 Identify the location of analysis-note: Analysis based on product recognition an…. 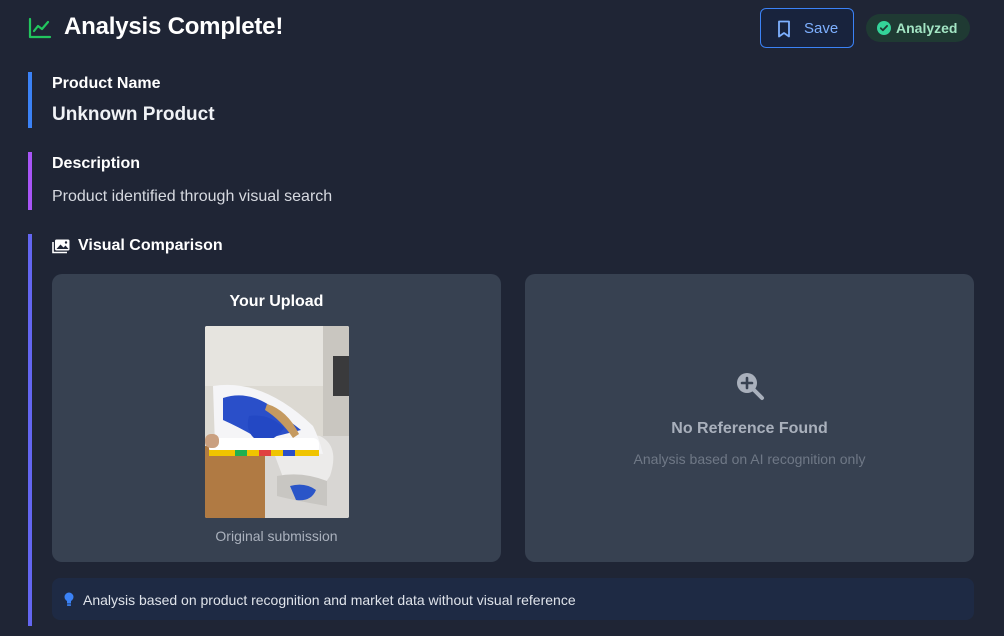
(513, 599).